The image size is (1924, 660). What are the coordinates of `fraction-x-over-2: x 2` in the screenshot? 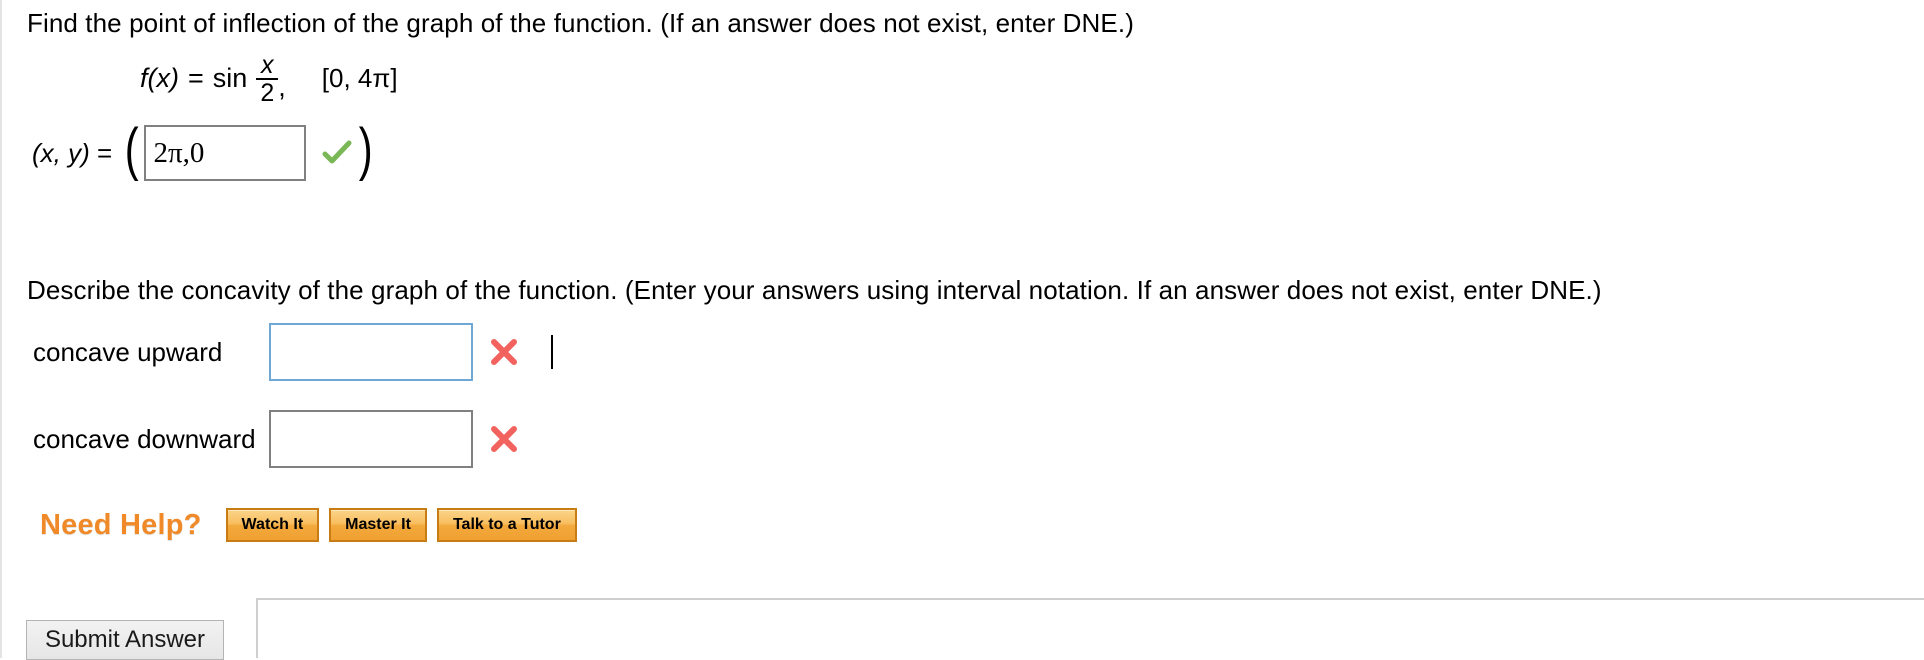 It's located at (267, 79).